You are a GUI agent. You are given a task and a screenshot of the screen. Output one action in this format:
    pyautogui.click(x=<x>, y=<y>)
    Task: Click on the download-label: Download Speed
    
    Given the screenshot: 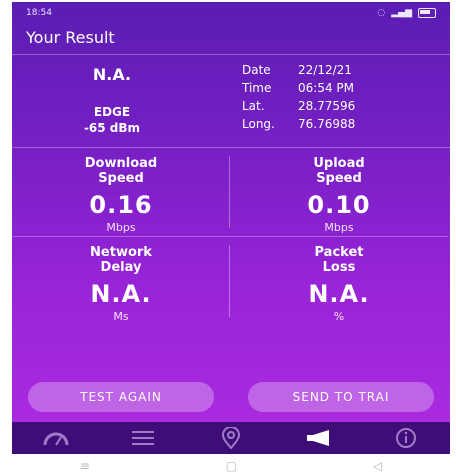 What is the action you would take?
    pyautogui.click(x=121, y=167)
    